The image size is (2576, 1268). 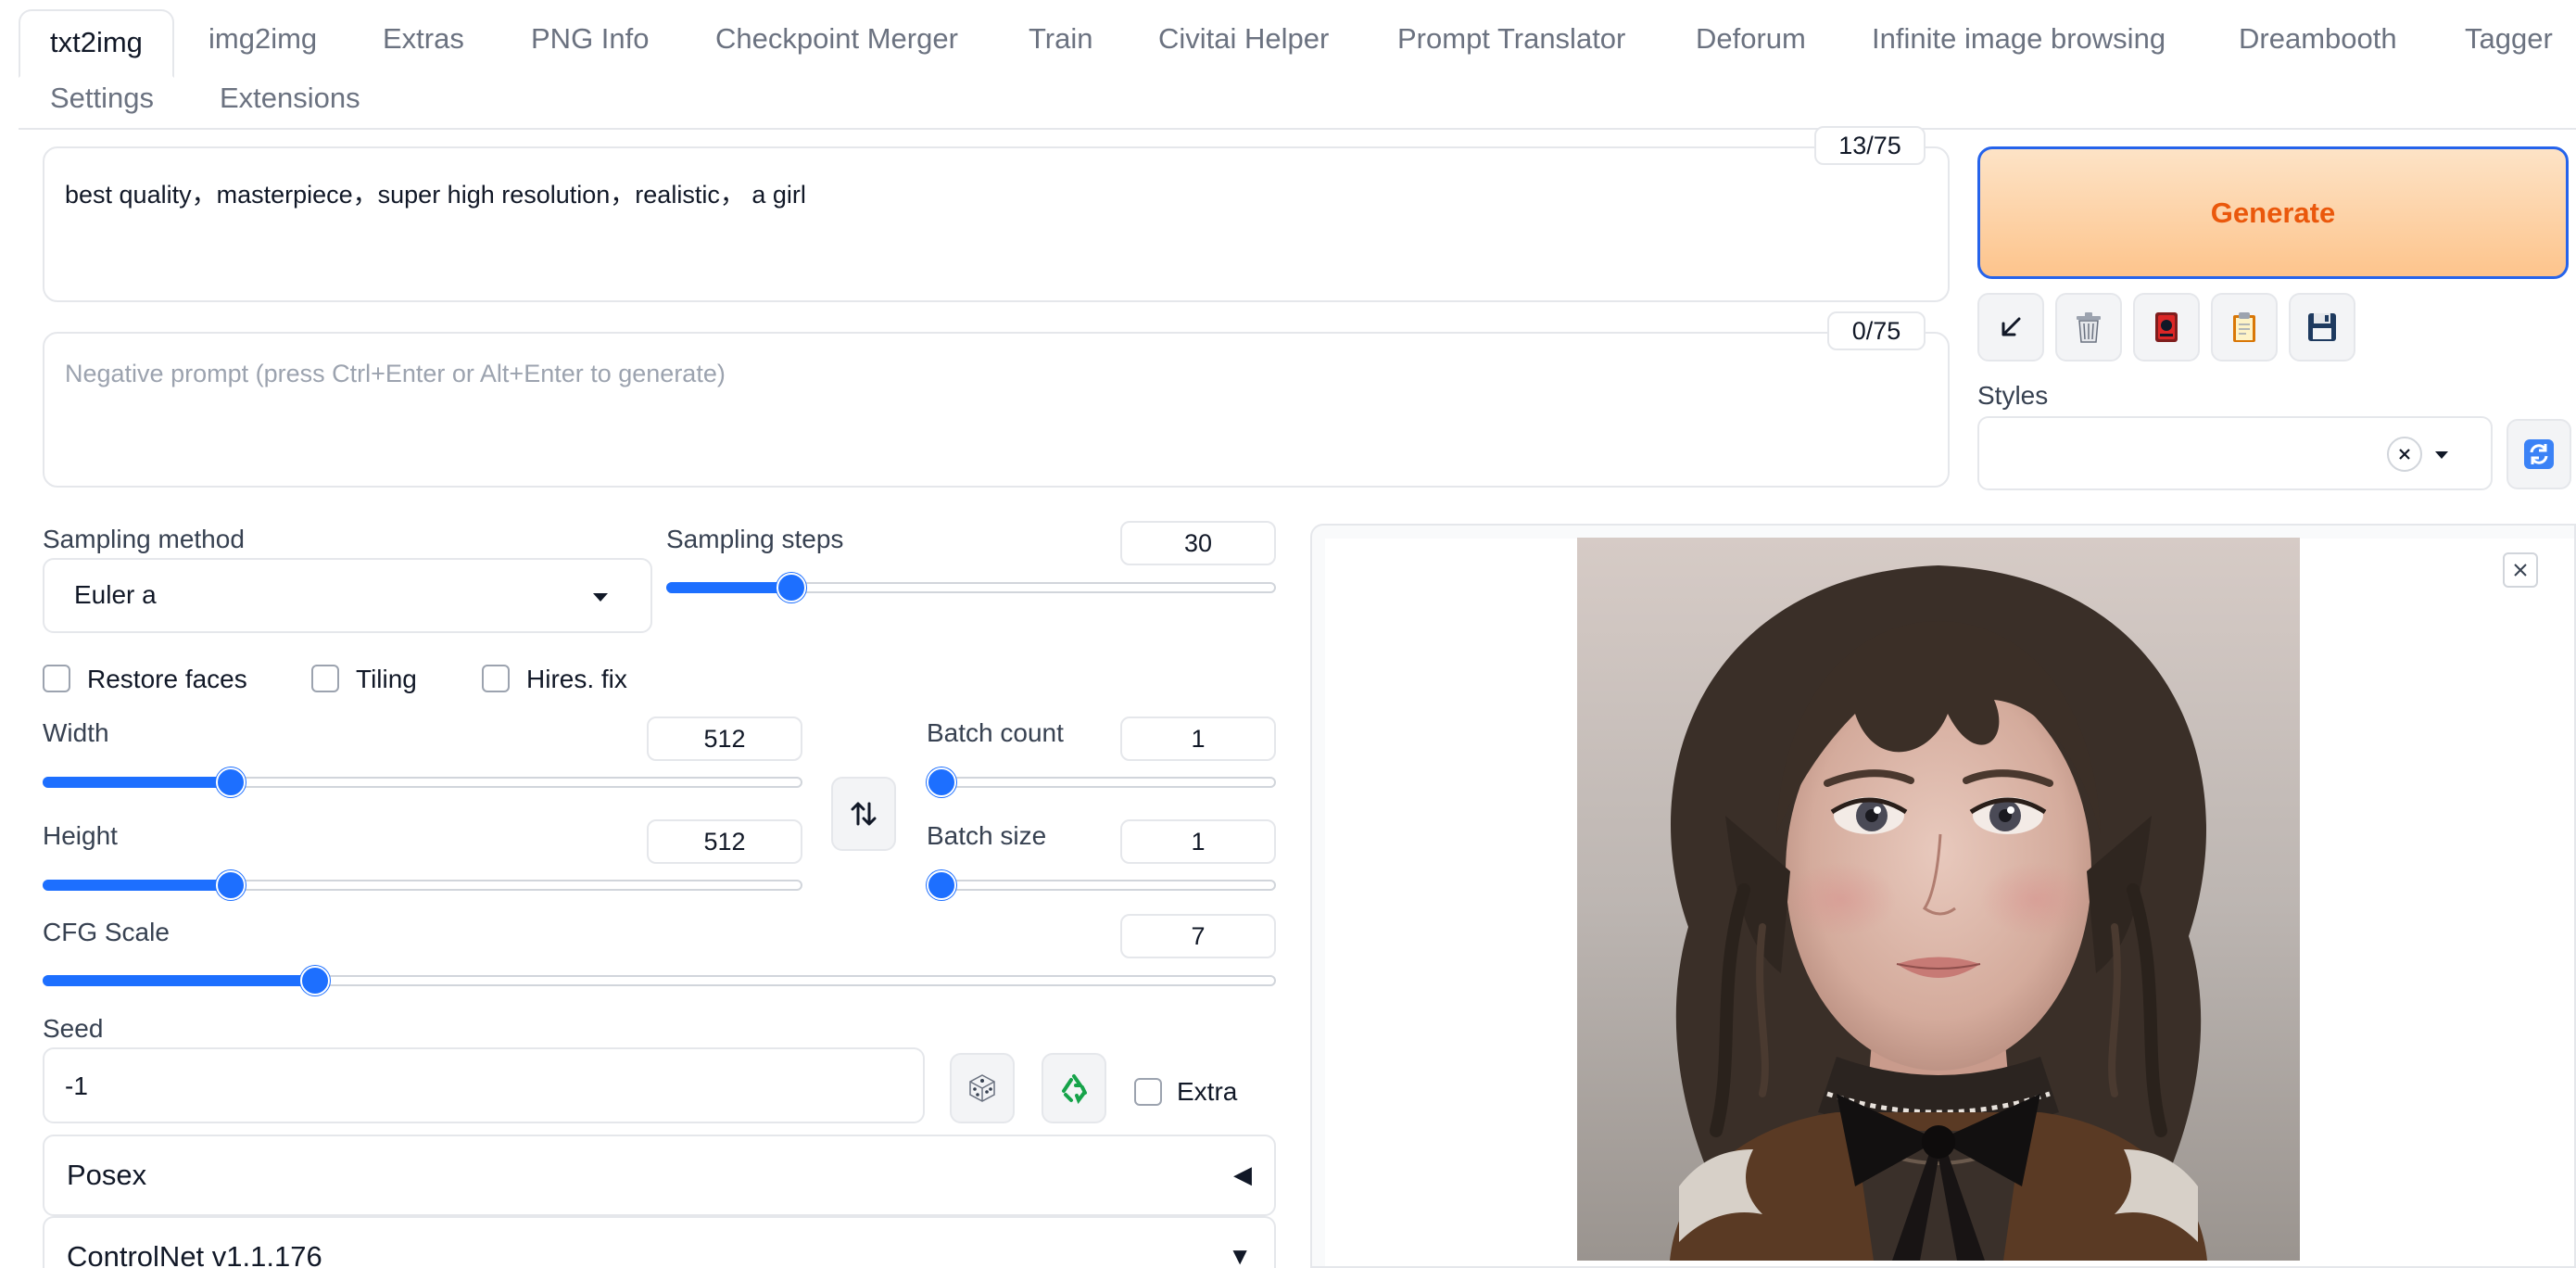 What do you see at coordinates (1511, 38) in the screenshot?
I see `tab-prompt-translator: Prompt Translator` at bounding box center [1511, 38].